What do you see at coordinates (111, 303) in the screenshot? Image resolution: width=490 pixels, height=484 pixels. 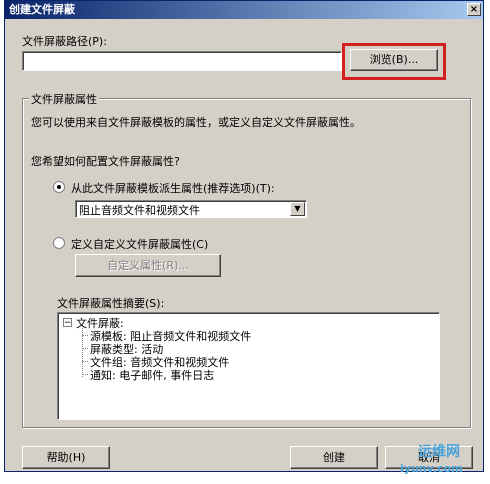 I see `summary-label: 文件屏蔽属性摘要(S):` at bounding box center [111, 303].